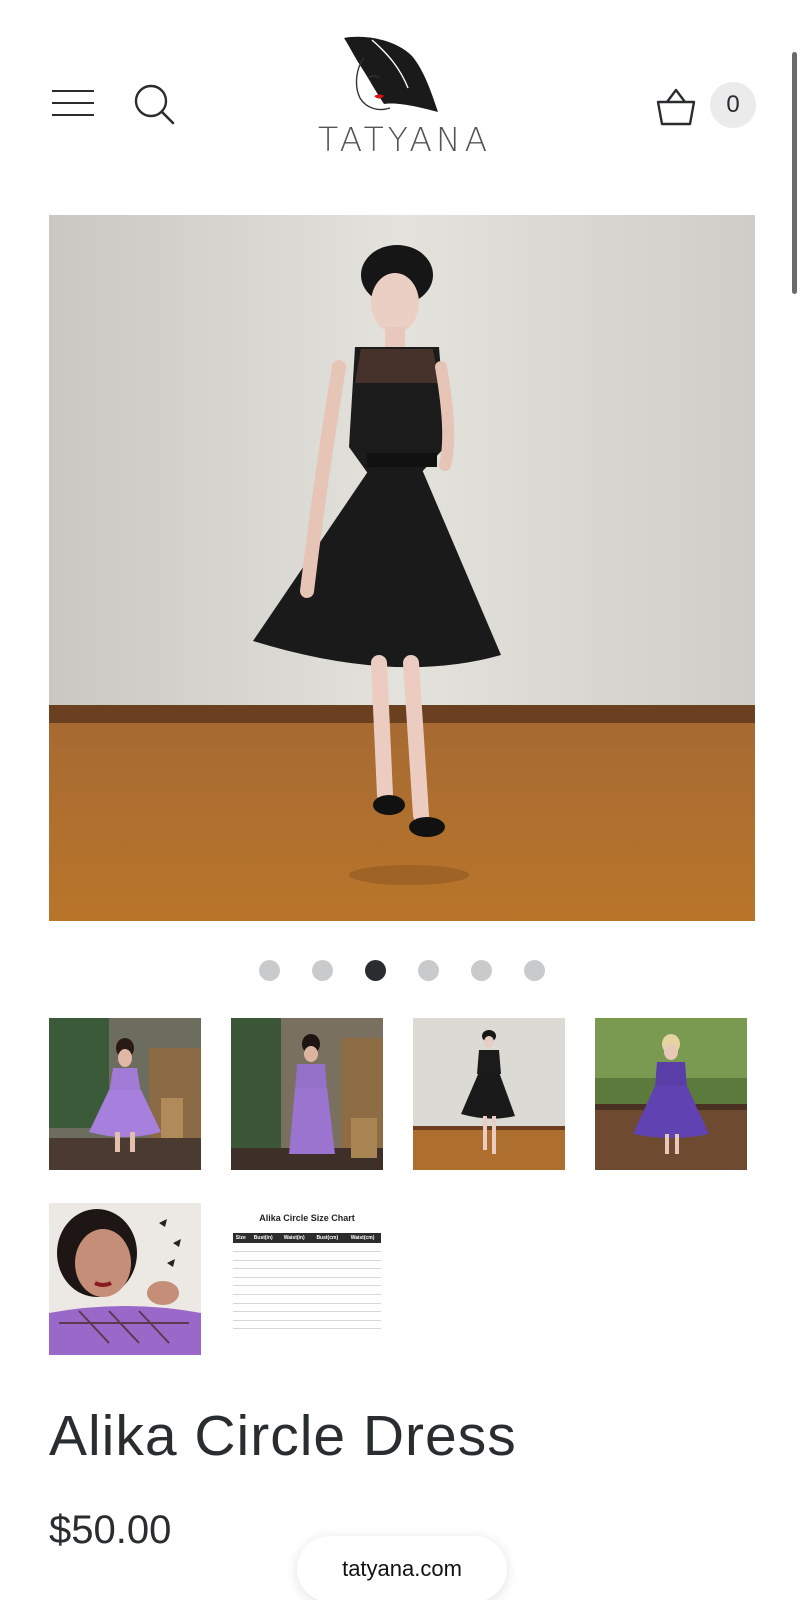  What do you see at coordinates (263, 1238) in the screenshot?
I see `size-chart-header: Bust(in)` at bounding box center [263, 1238].